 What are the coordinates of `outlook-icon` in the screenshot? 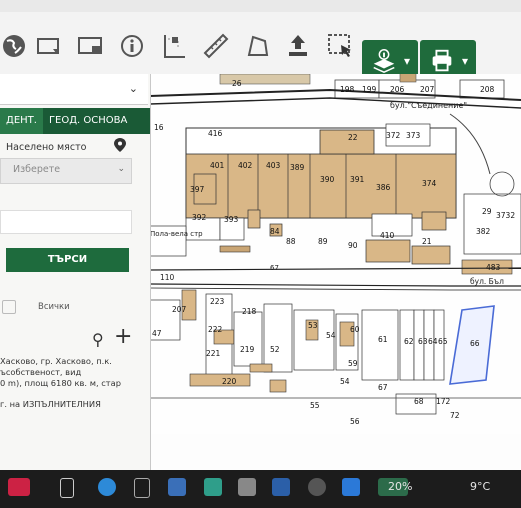 It's located at (351, 487).